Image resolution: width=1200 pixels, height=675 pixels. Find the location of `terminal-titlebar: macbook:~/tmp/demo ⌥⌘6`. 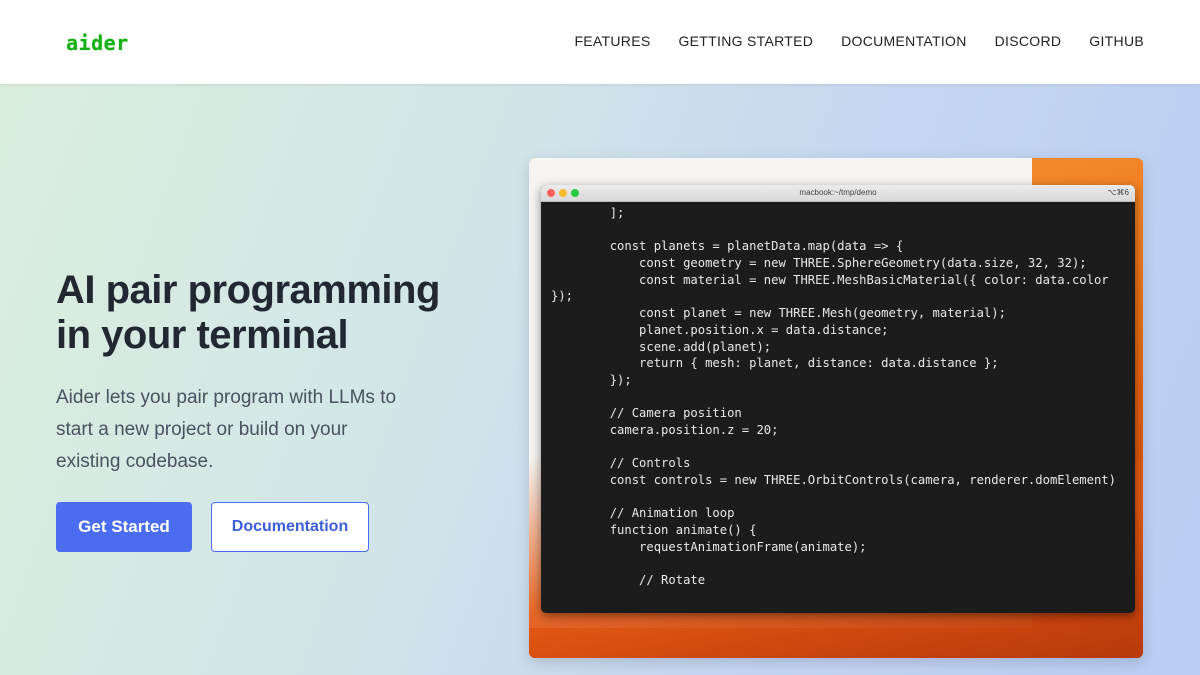

terminal-titlebar: macbook:~/tmp/demo ⌥⌘6 is located at coordinates (838, 193).